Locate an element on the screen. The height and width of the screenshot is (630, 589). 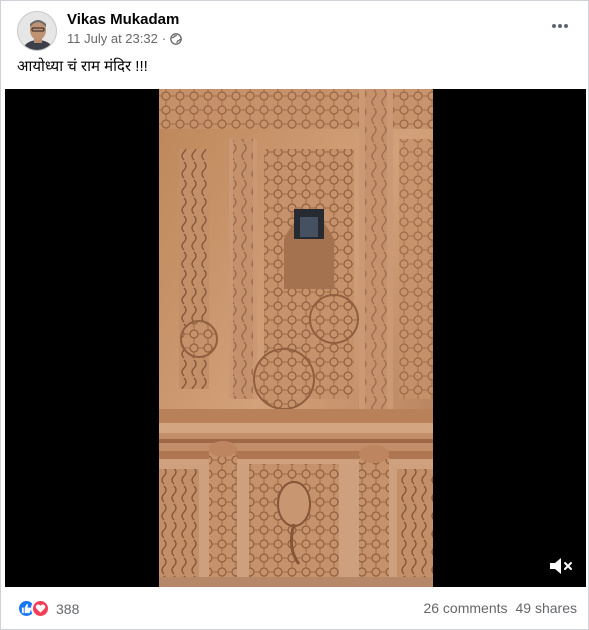
more-options-icon is located at coordinates (560, 26).